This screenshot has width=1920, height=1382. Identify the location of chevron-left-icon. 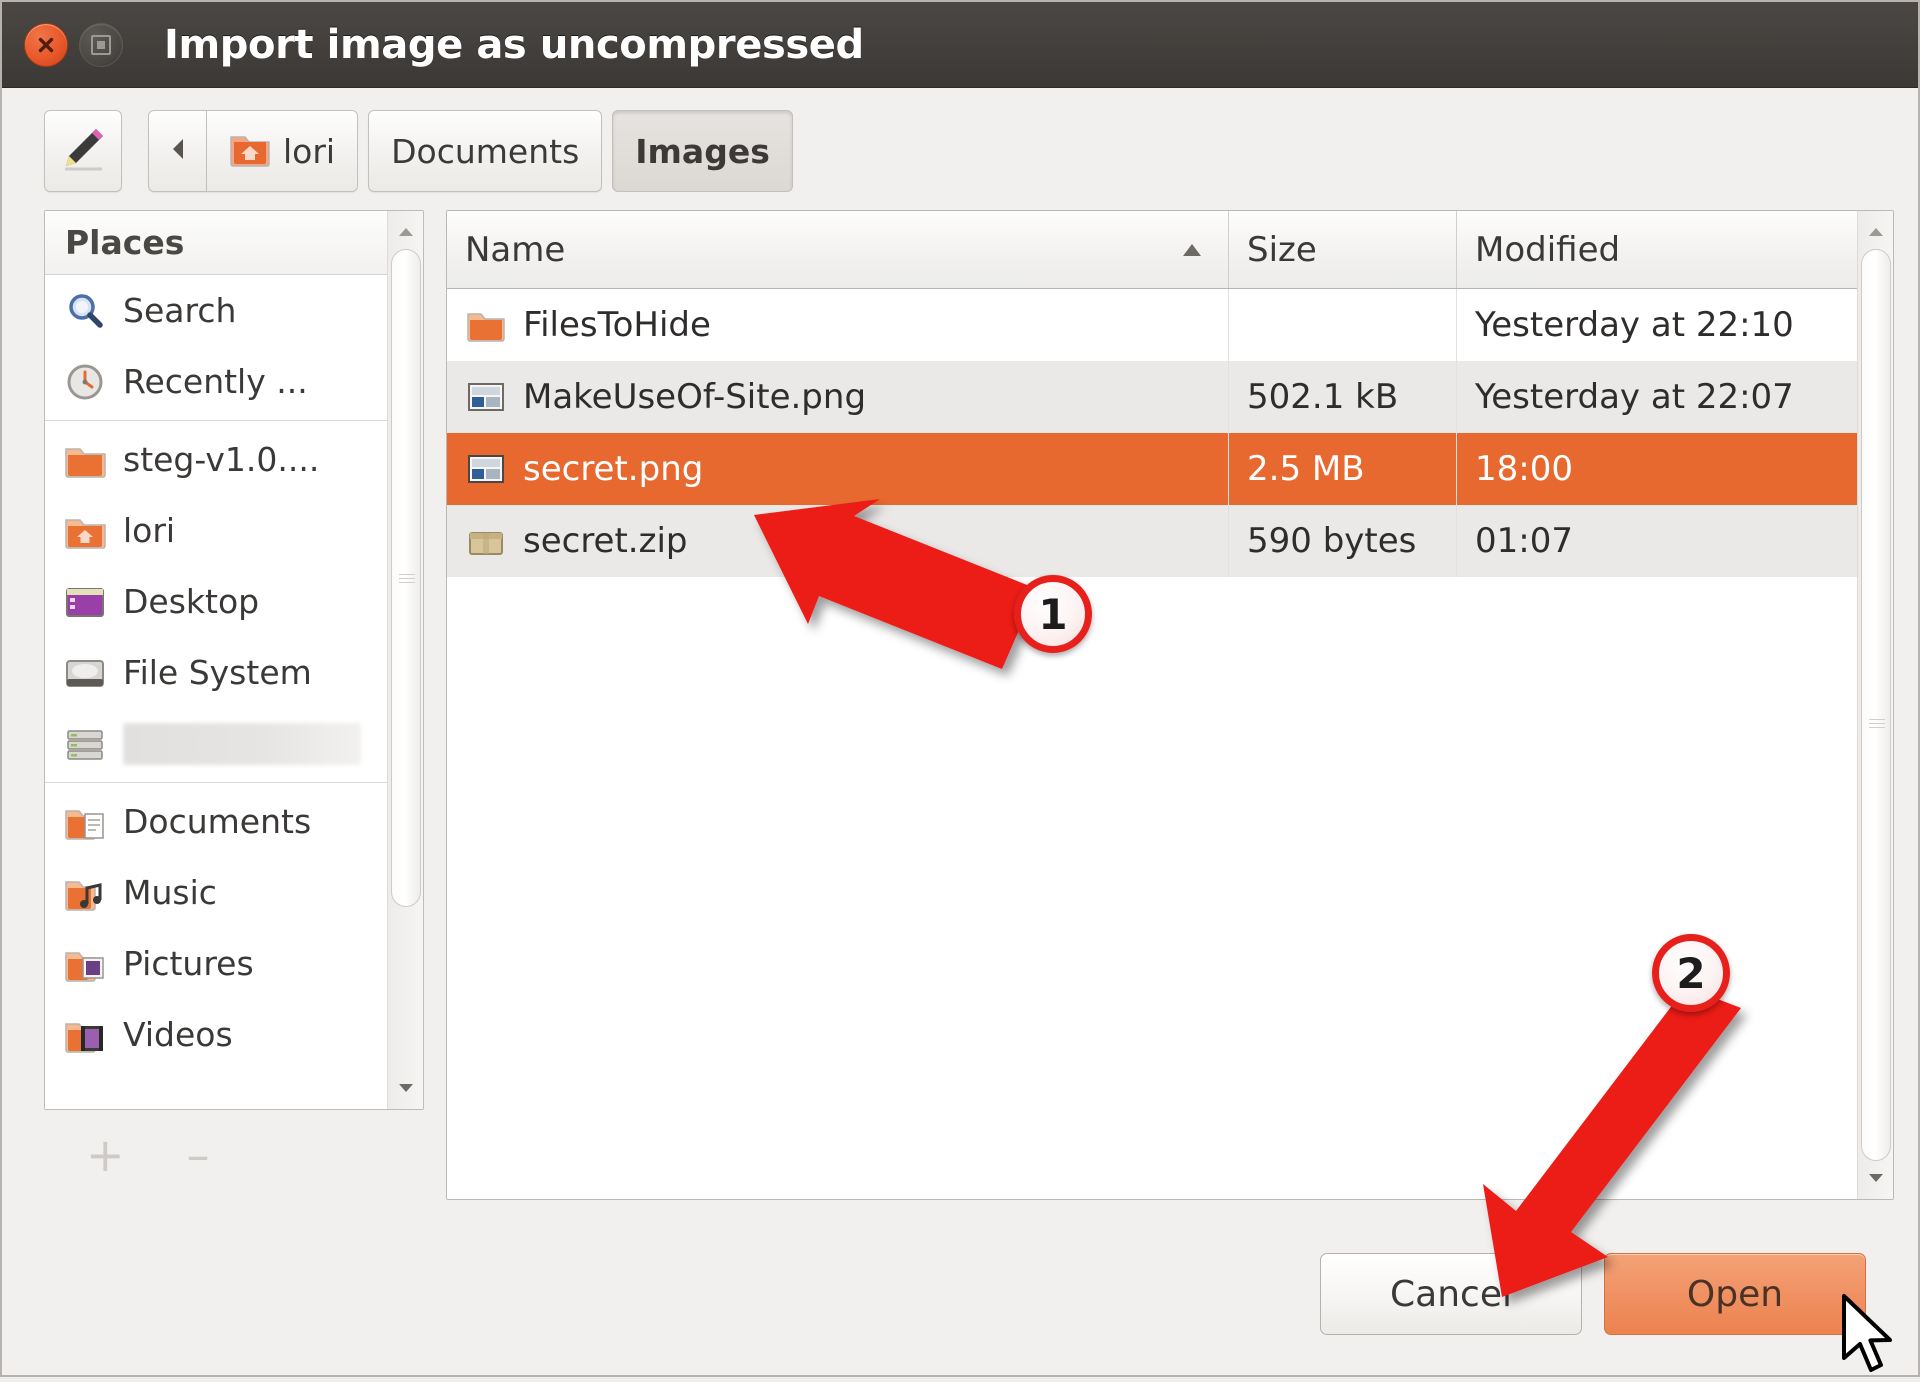
(178, 151).